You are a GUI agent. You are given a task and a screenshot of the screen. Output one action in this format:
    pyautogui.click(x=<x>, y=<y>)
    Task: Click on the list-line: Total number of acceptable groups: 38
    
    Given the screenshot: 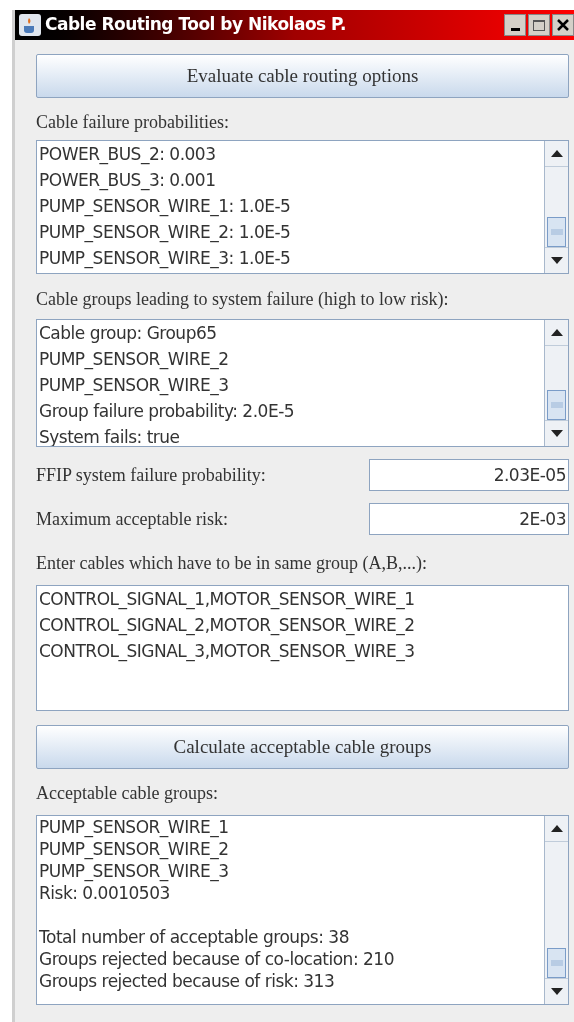 What is the action you would take?
    pyautogui.click(x=194, y=937)
    